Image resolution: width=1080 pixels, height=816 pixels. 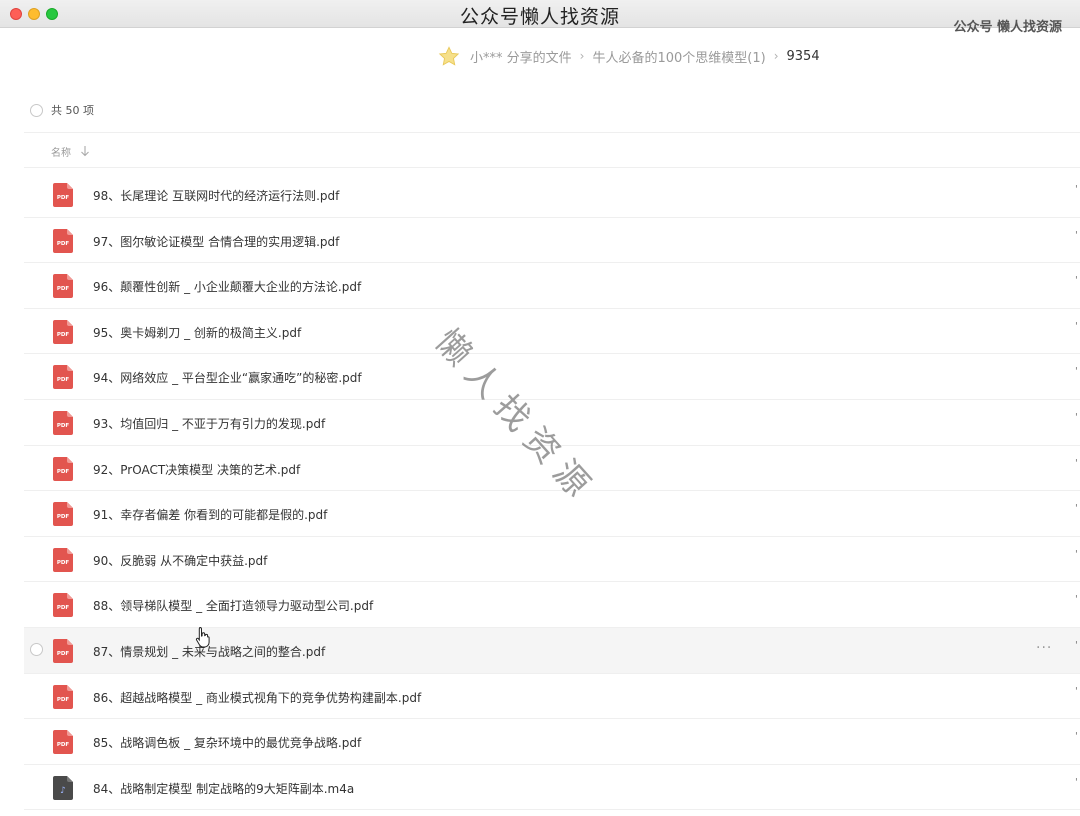 What do you see at coordinates (552, 650) in the screenshot?
I see `file-row: PDF 87、情景规划 _ 未来与战略之间的整合.pdf ··· '` at bounding box center [552, 650].